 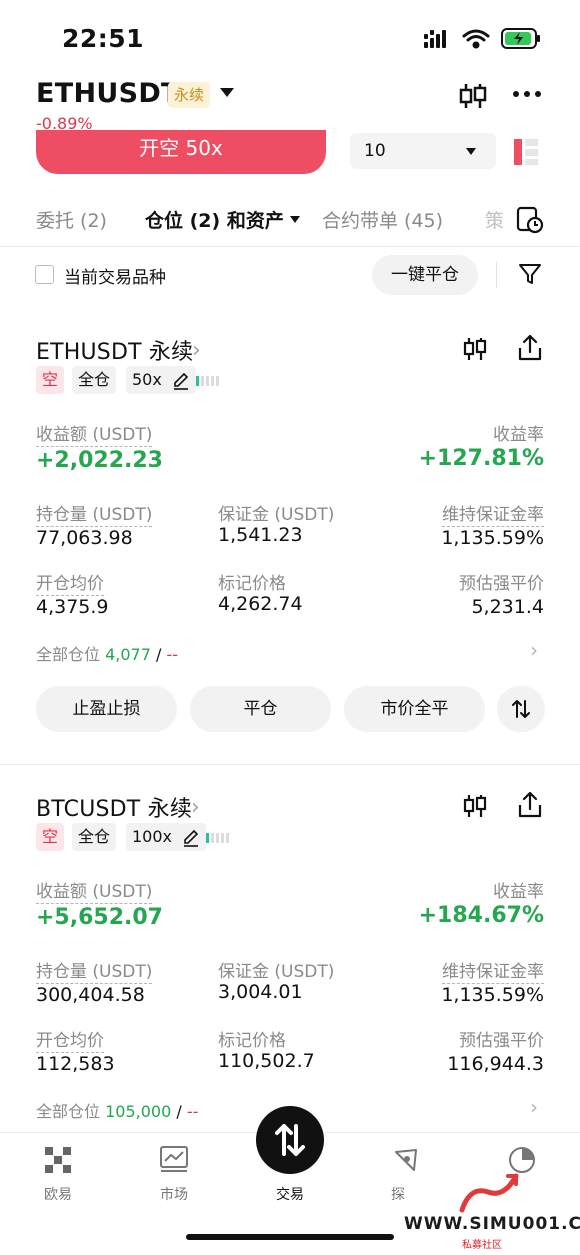 What do you see at coordinates (114, 807) in the screenshot?
I see `position-symbol: BTCUSDT 永续` at bounding box center [114, 807].